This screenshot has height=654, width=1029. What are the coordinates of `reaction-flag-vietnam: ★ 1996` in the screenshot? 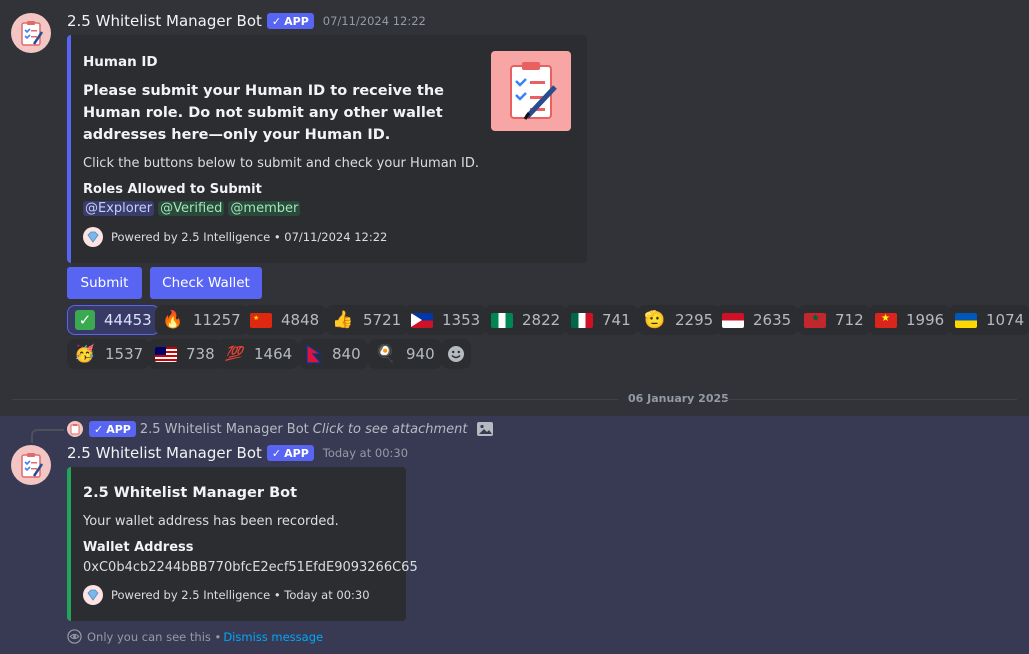 It's located at (910, 320).